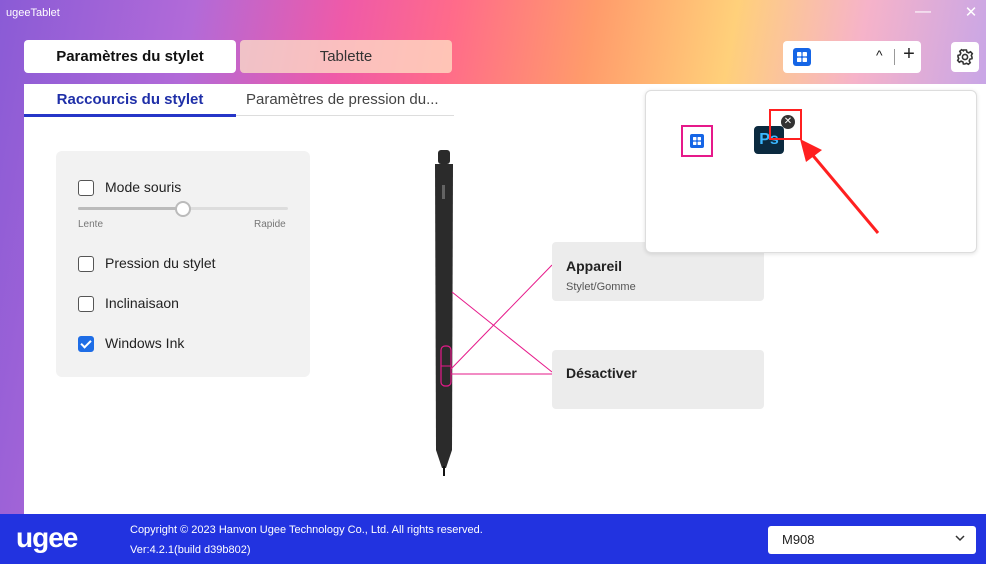 Image resolution: width=986 pixels, height=564 pixels. I want to click on chevron-down-icon, so click(960, 538).